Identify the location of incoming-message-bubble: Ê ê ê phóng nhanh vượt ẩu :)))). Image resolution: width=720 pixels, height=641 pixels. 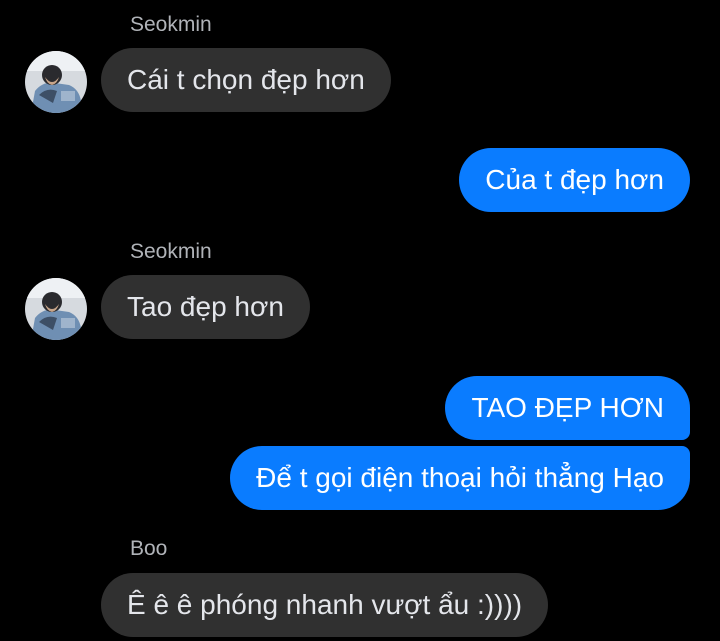
(325, 605).